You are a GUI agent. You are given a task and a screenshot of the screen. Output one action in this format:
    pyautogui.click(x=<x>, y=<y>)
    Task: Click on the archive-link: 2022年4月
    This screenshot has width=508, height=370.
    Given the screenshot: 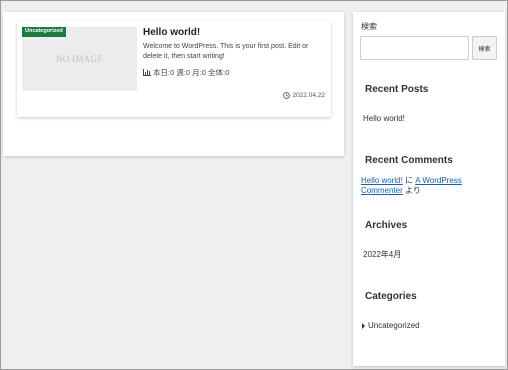 What is the action you would take?
    pyautogui.click(x=382, y=254)
    